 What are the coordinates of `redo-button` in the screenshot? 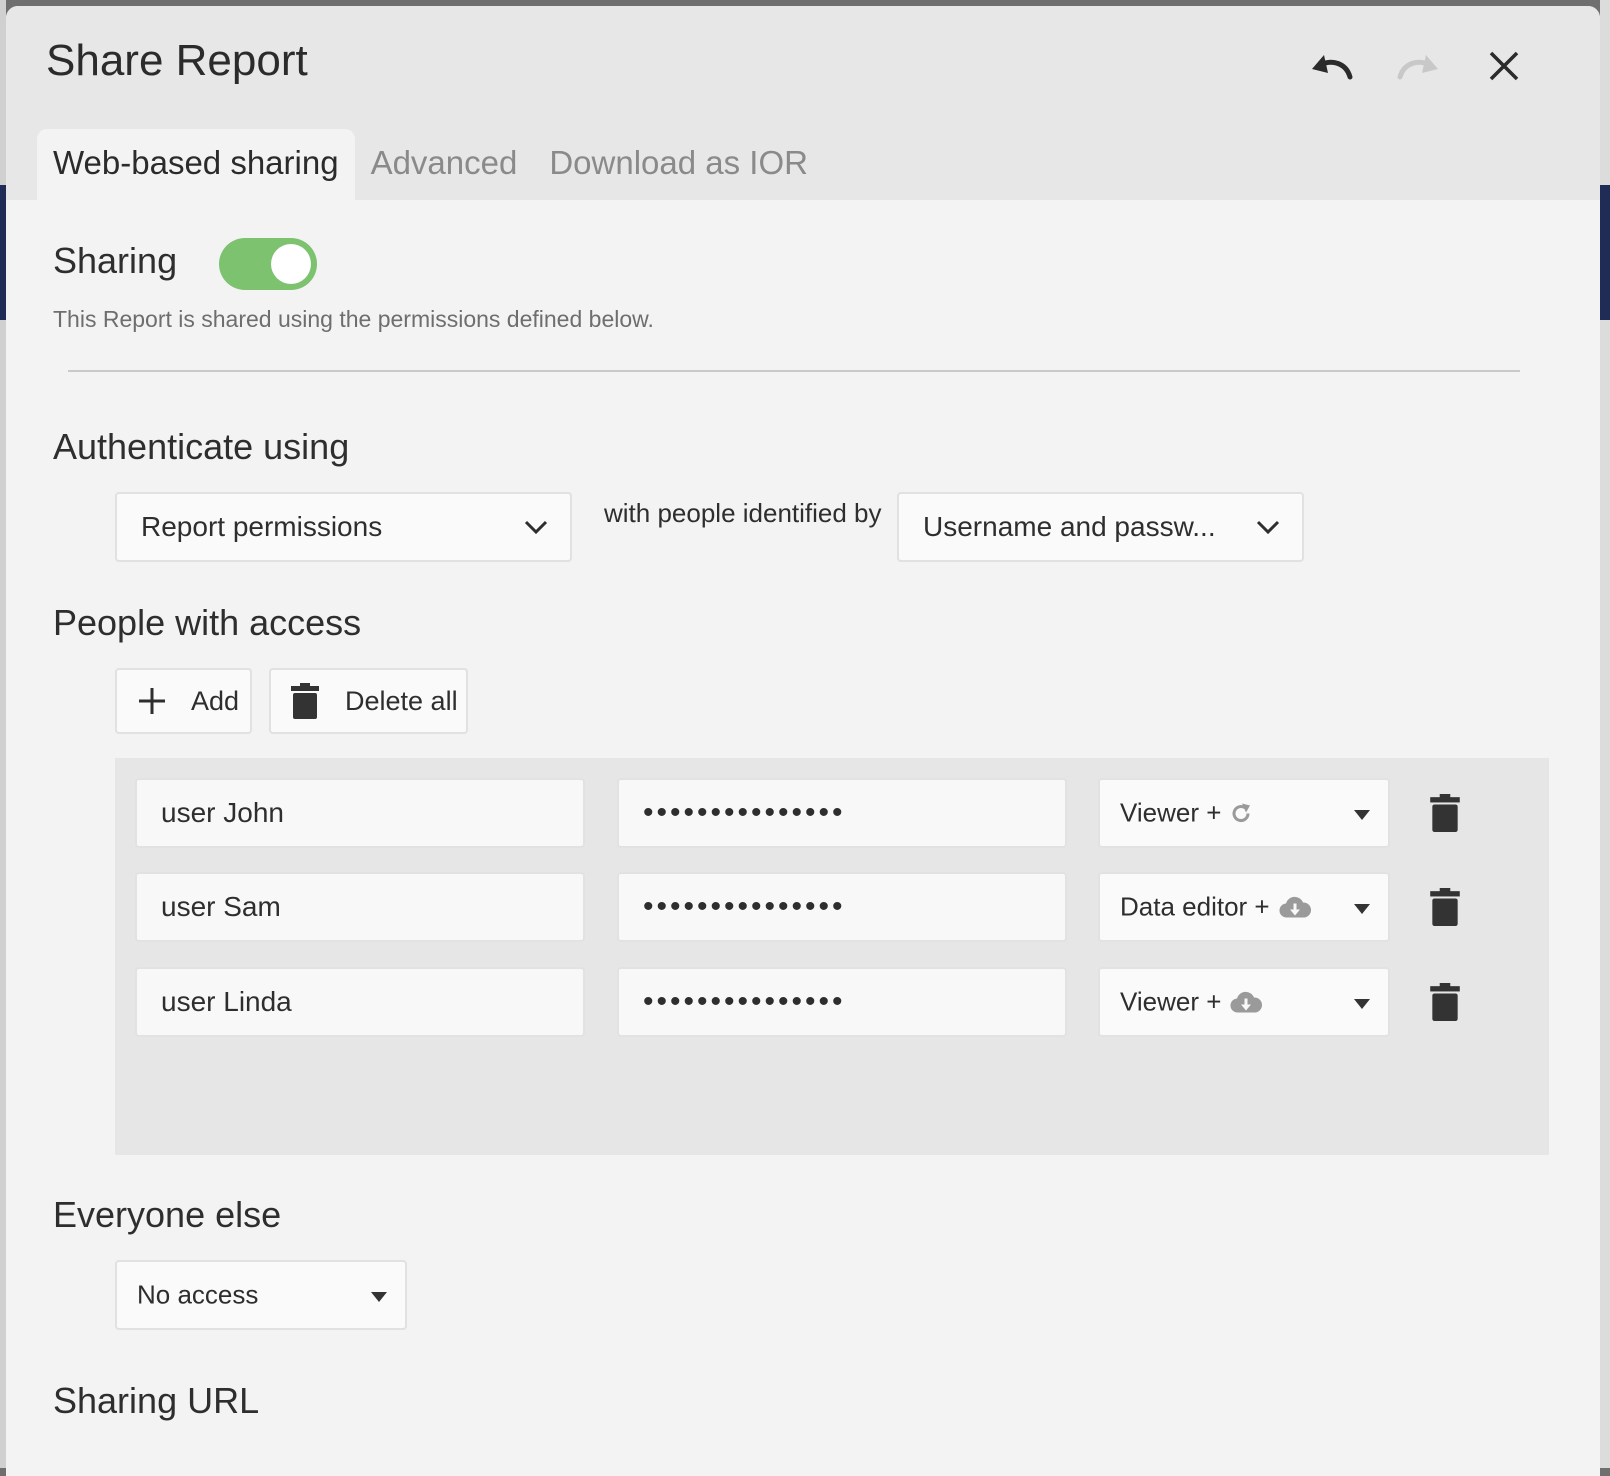 It's located at (1418, 66).